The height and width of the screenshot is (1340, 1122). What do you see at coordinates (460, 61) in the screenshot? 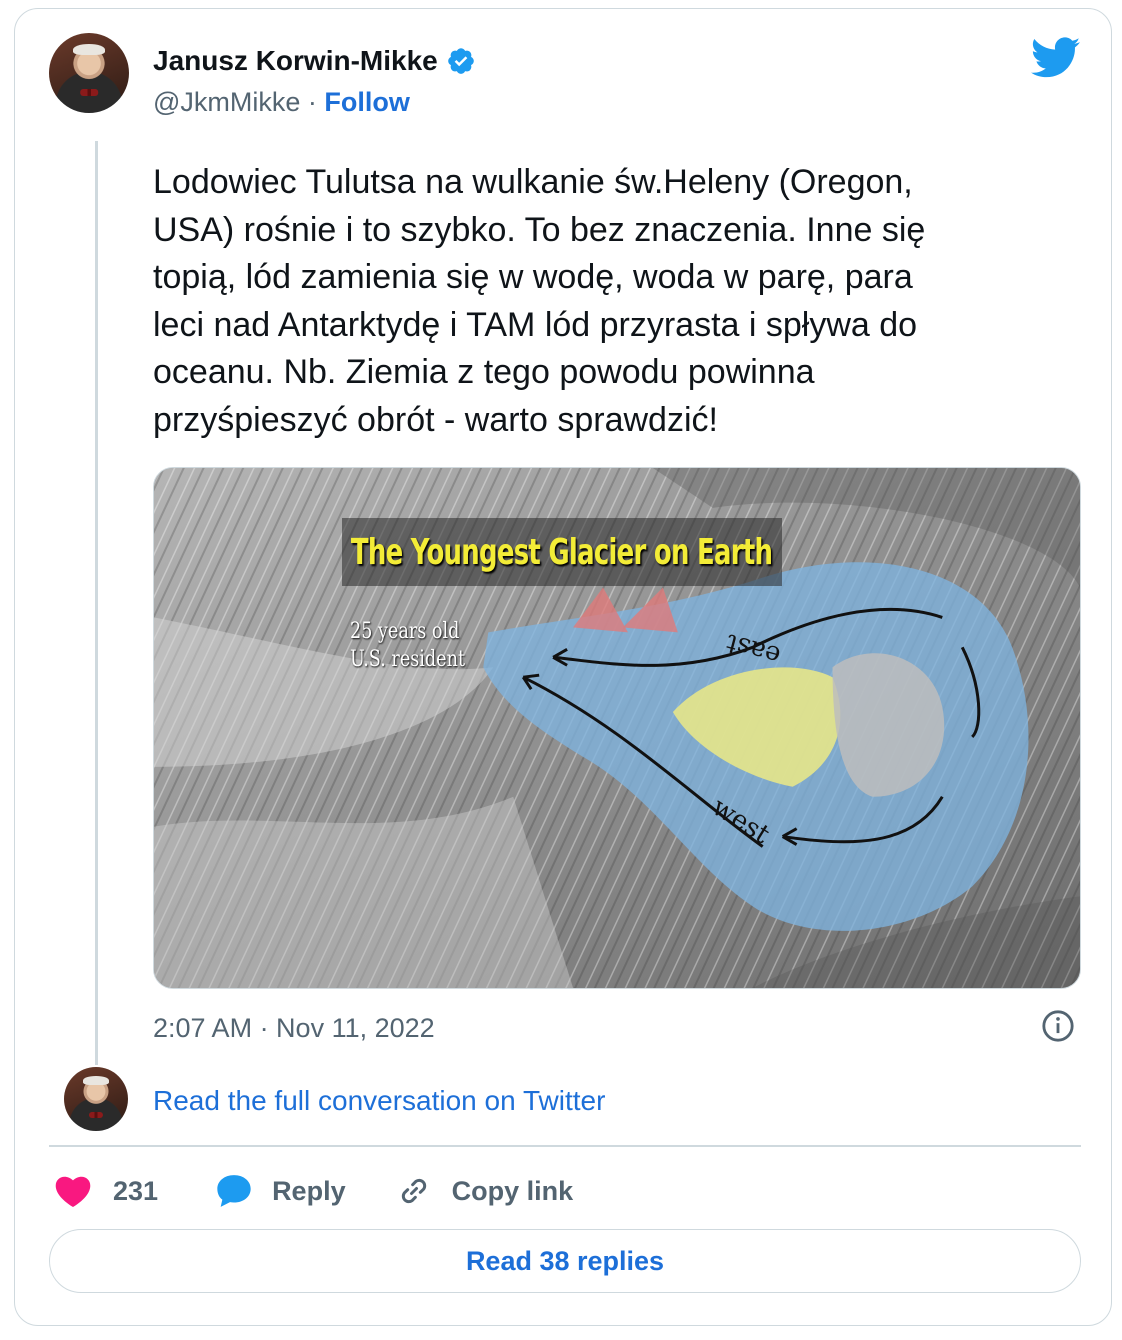
I see `verified-badge-icon` at bounding box center [460, 61].